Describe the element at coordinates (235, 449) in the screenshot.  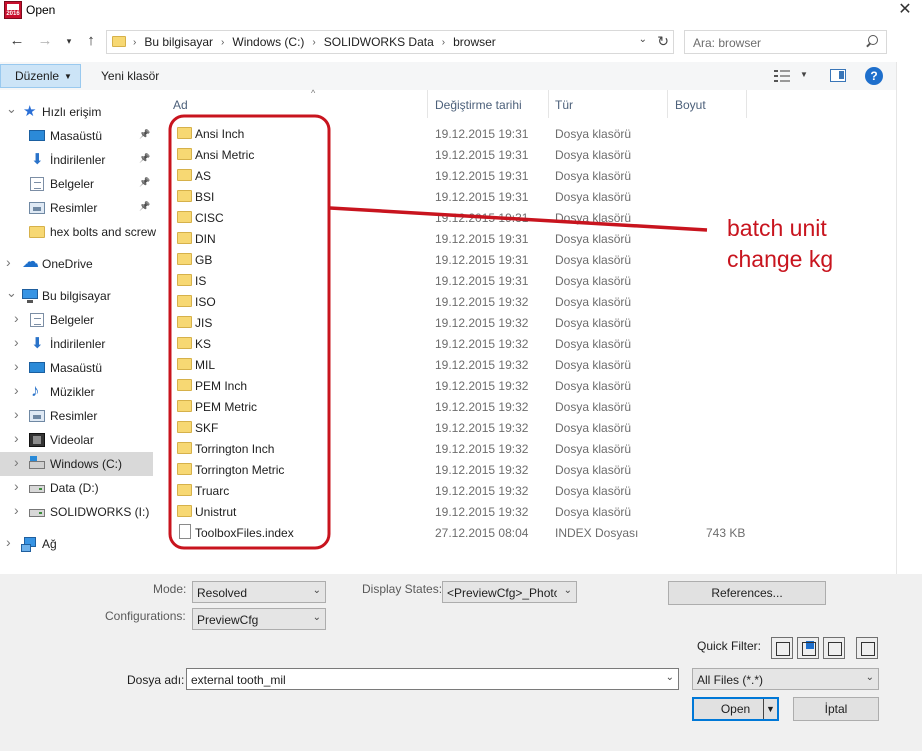
I see `file-name: Torrington Inch` at that location.